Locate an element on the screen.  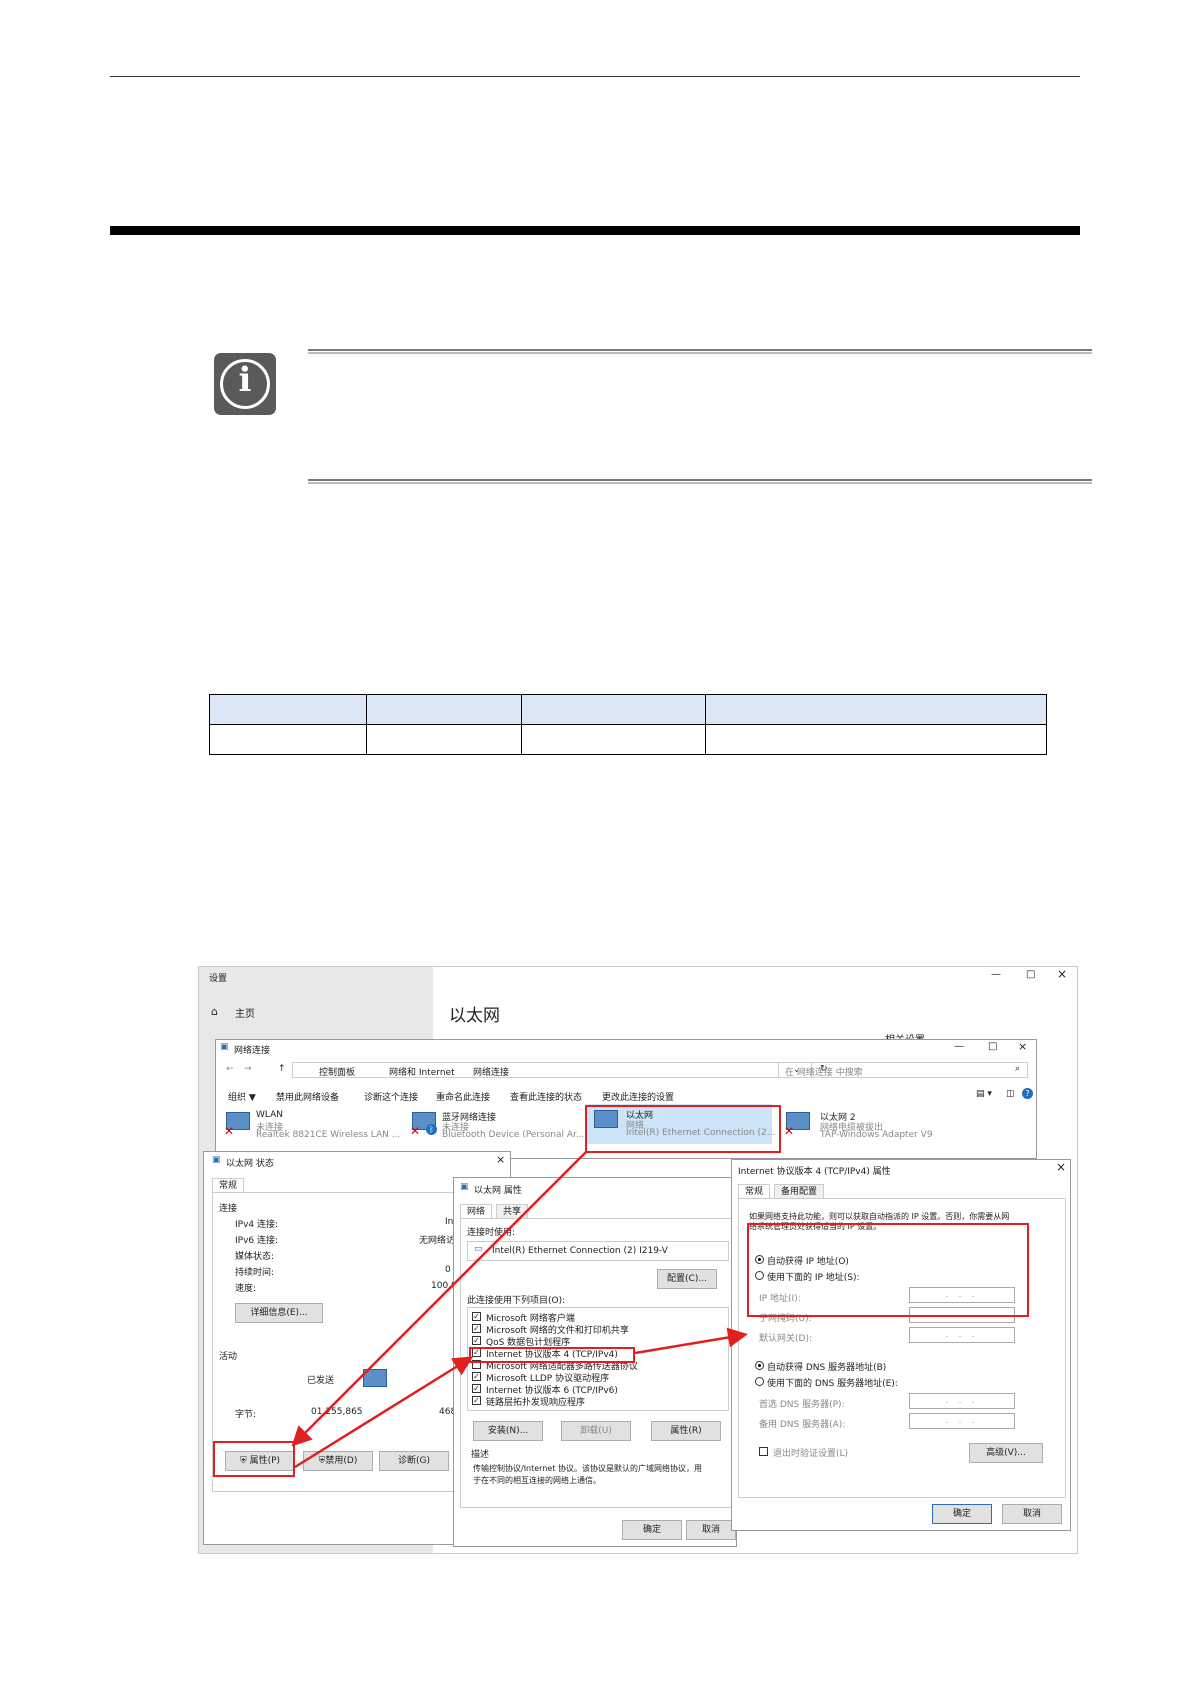
table-header-row is located at coordinates (628, 709).